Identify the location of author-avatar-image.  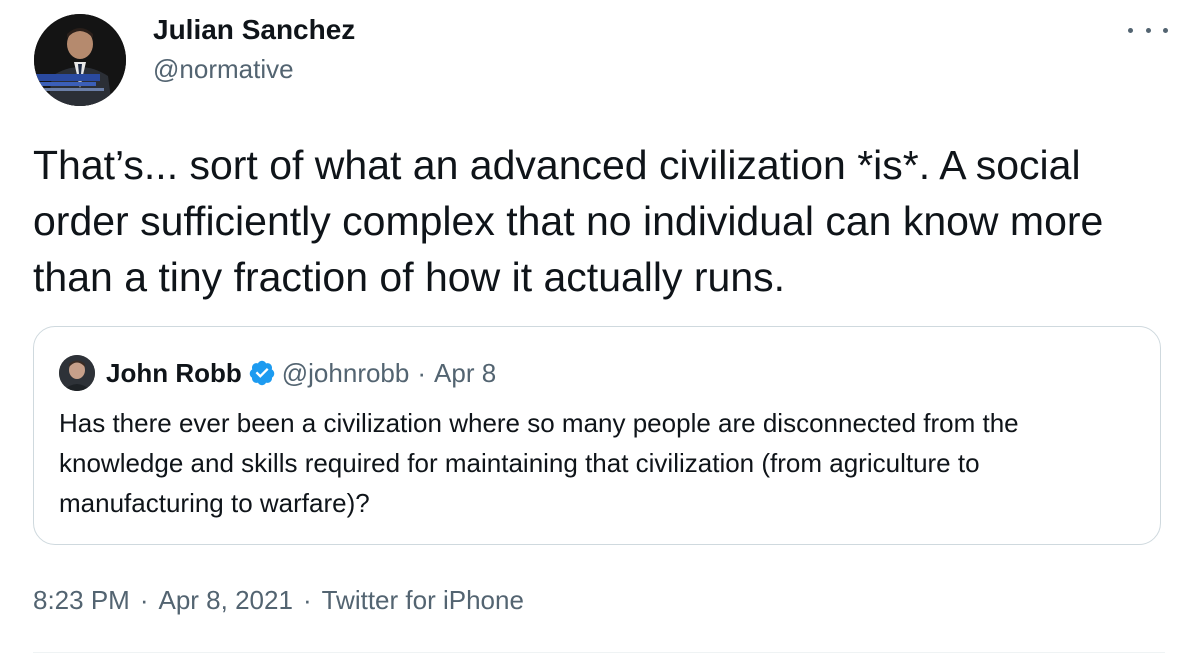
(80, 60).